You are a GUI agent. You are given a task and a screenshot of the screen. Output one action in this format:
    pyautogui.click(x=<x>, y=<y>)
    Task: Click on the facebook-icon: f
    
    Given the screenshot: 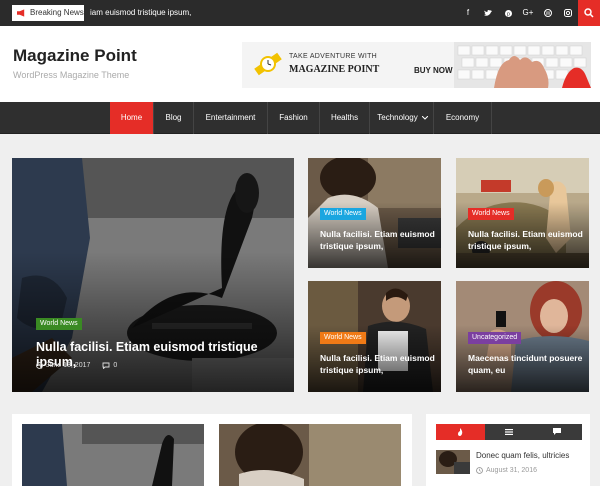 What is the action you would take?
    pyautogui.click(x=468, y=13)
    